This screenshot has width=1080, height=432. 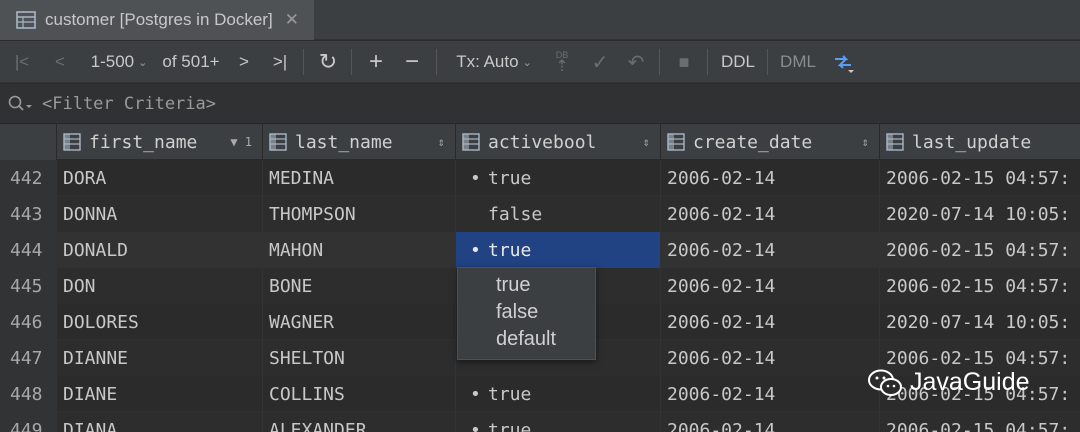 What do you see at coordinates (143, 142) in the screenshot?
I see `column-name: first_name` at bounding box center [143, 142].